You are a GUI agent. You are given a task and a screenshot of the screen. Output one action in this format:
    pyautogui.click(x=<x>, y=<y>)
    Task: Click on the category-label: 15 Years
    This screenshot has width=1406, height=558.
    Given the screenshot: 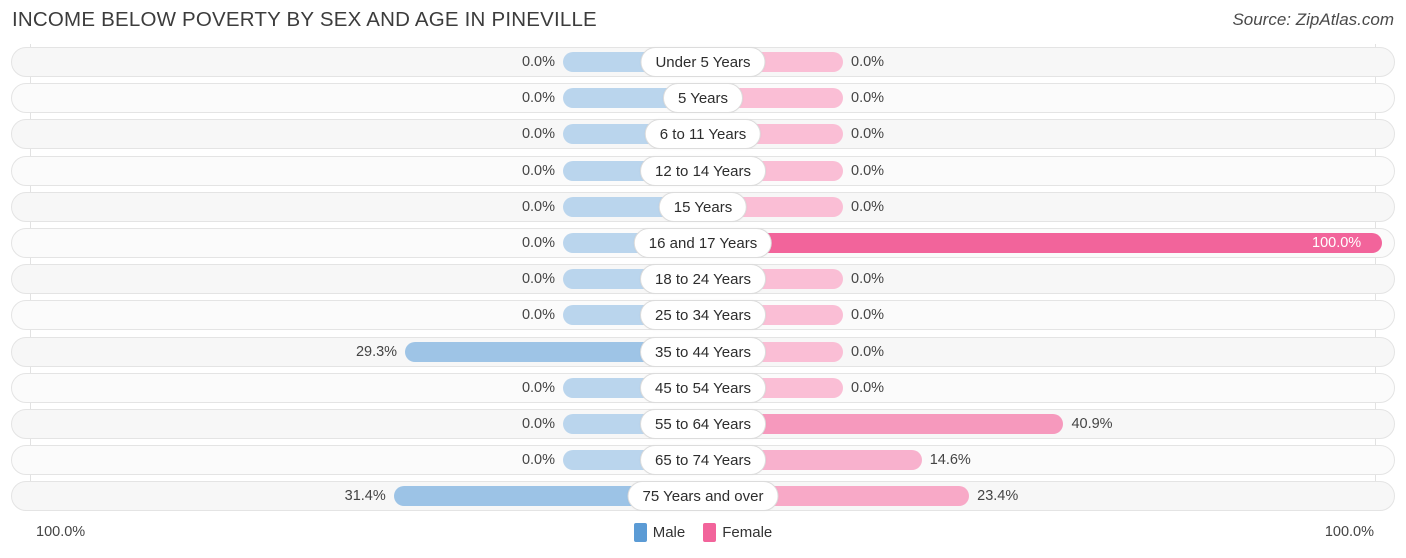 What is the action you would take?
    pyautogui.click(x=703, y=206)
    